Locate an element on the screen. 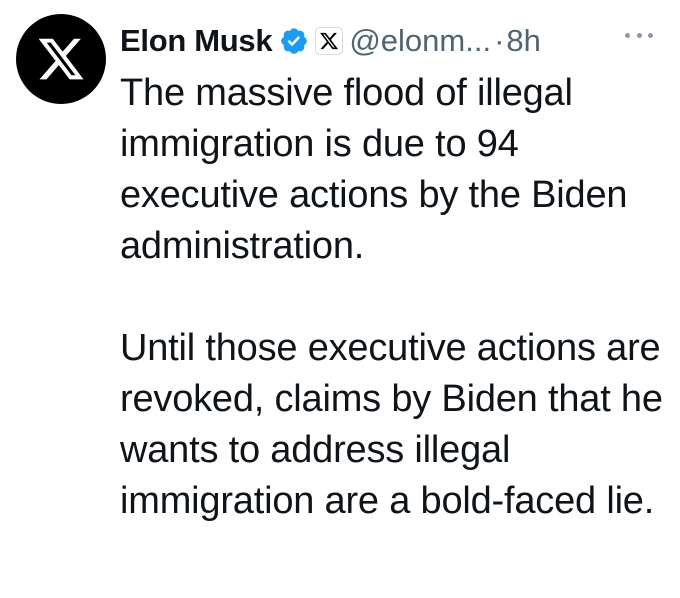  author-name: Elon Musk is located at coordinates (196, 41).